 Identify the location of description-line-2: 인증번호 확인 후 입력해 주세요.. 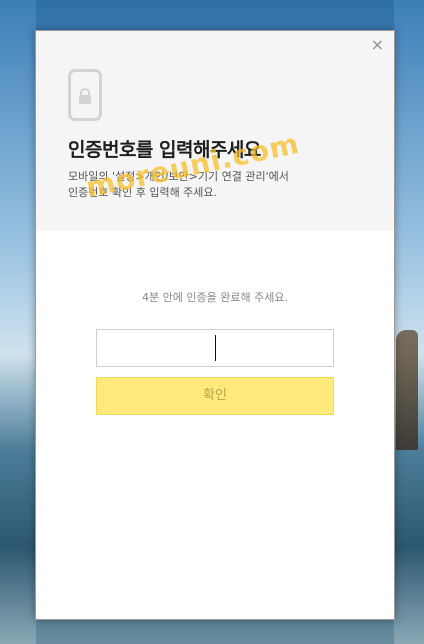
(143, 192).